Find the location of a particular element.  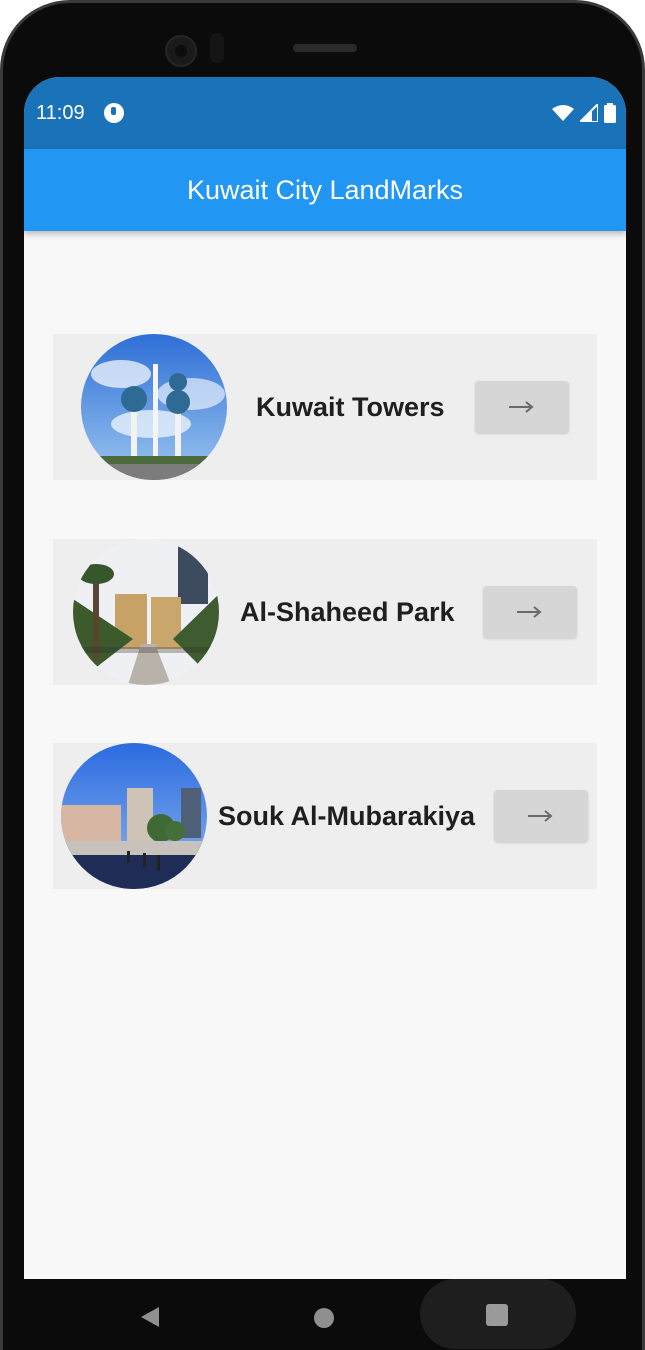

landmark-name: Al-Shaheed Park is located at coordinates (347, 611).